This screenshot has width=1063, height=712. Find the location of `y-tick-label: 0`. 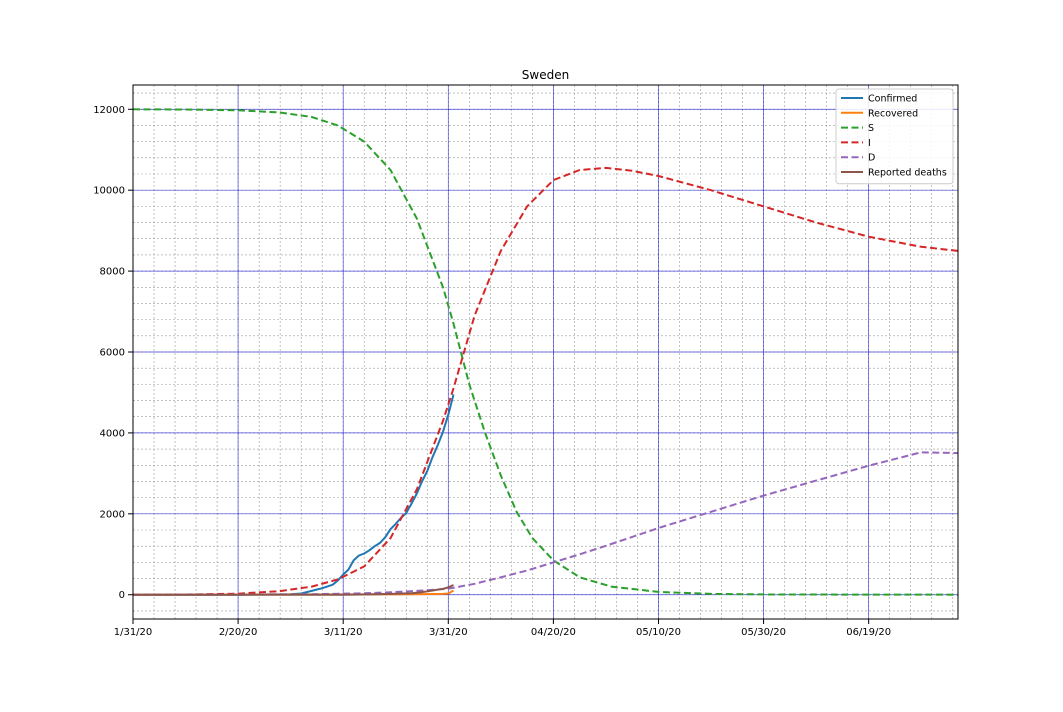

y-tick-label: 0 is located at coordinates (122, 595).